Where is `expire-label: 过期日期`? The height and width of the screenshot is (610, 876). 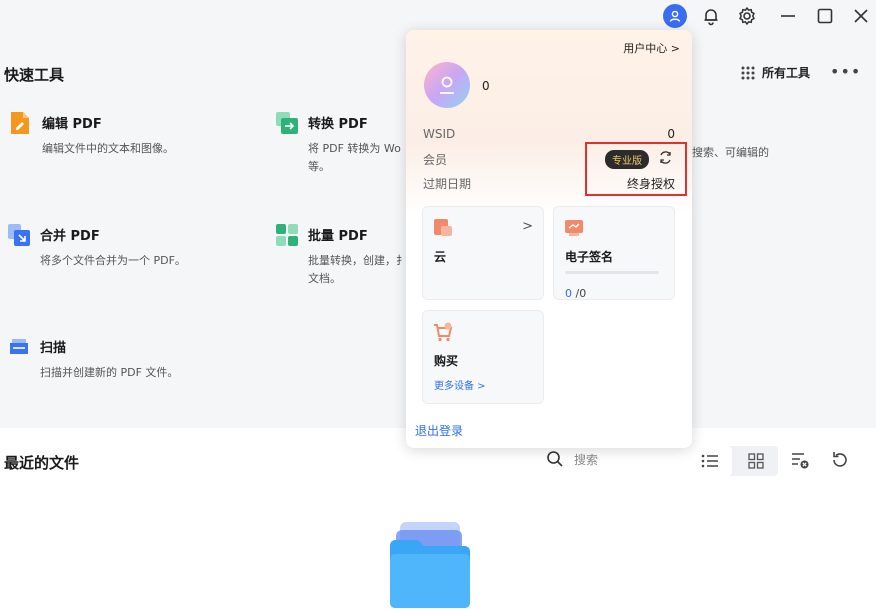
expire-label: 过期日期 is located at coordinates (447, 184).